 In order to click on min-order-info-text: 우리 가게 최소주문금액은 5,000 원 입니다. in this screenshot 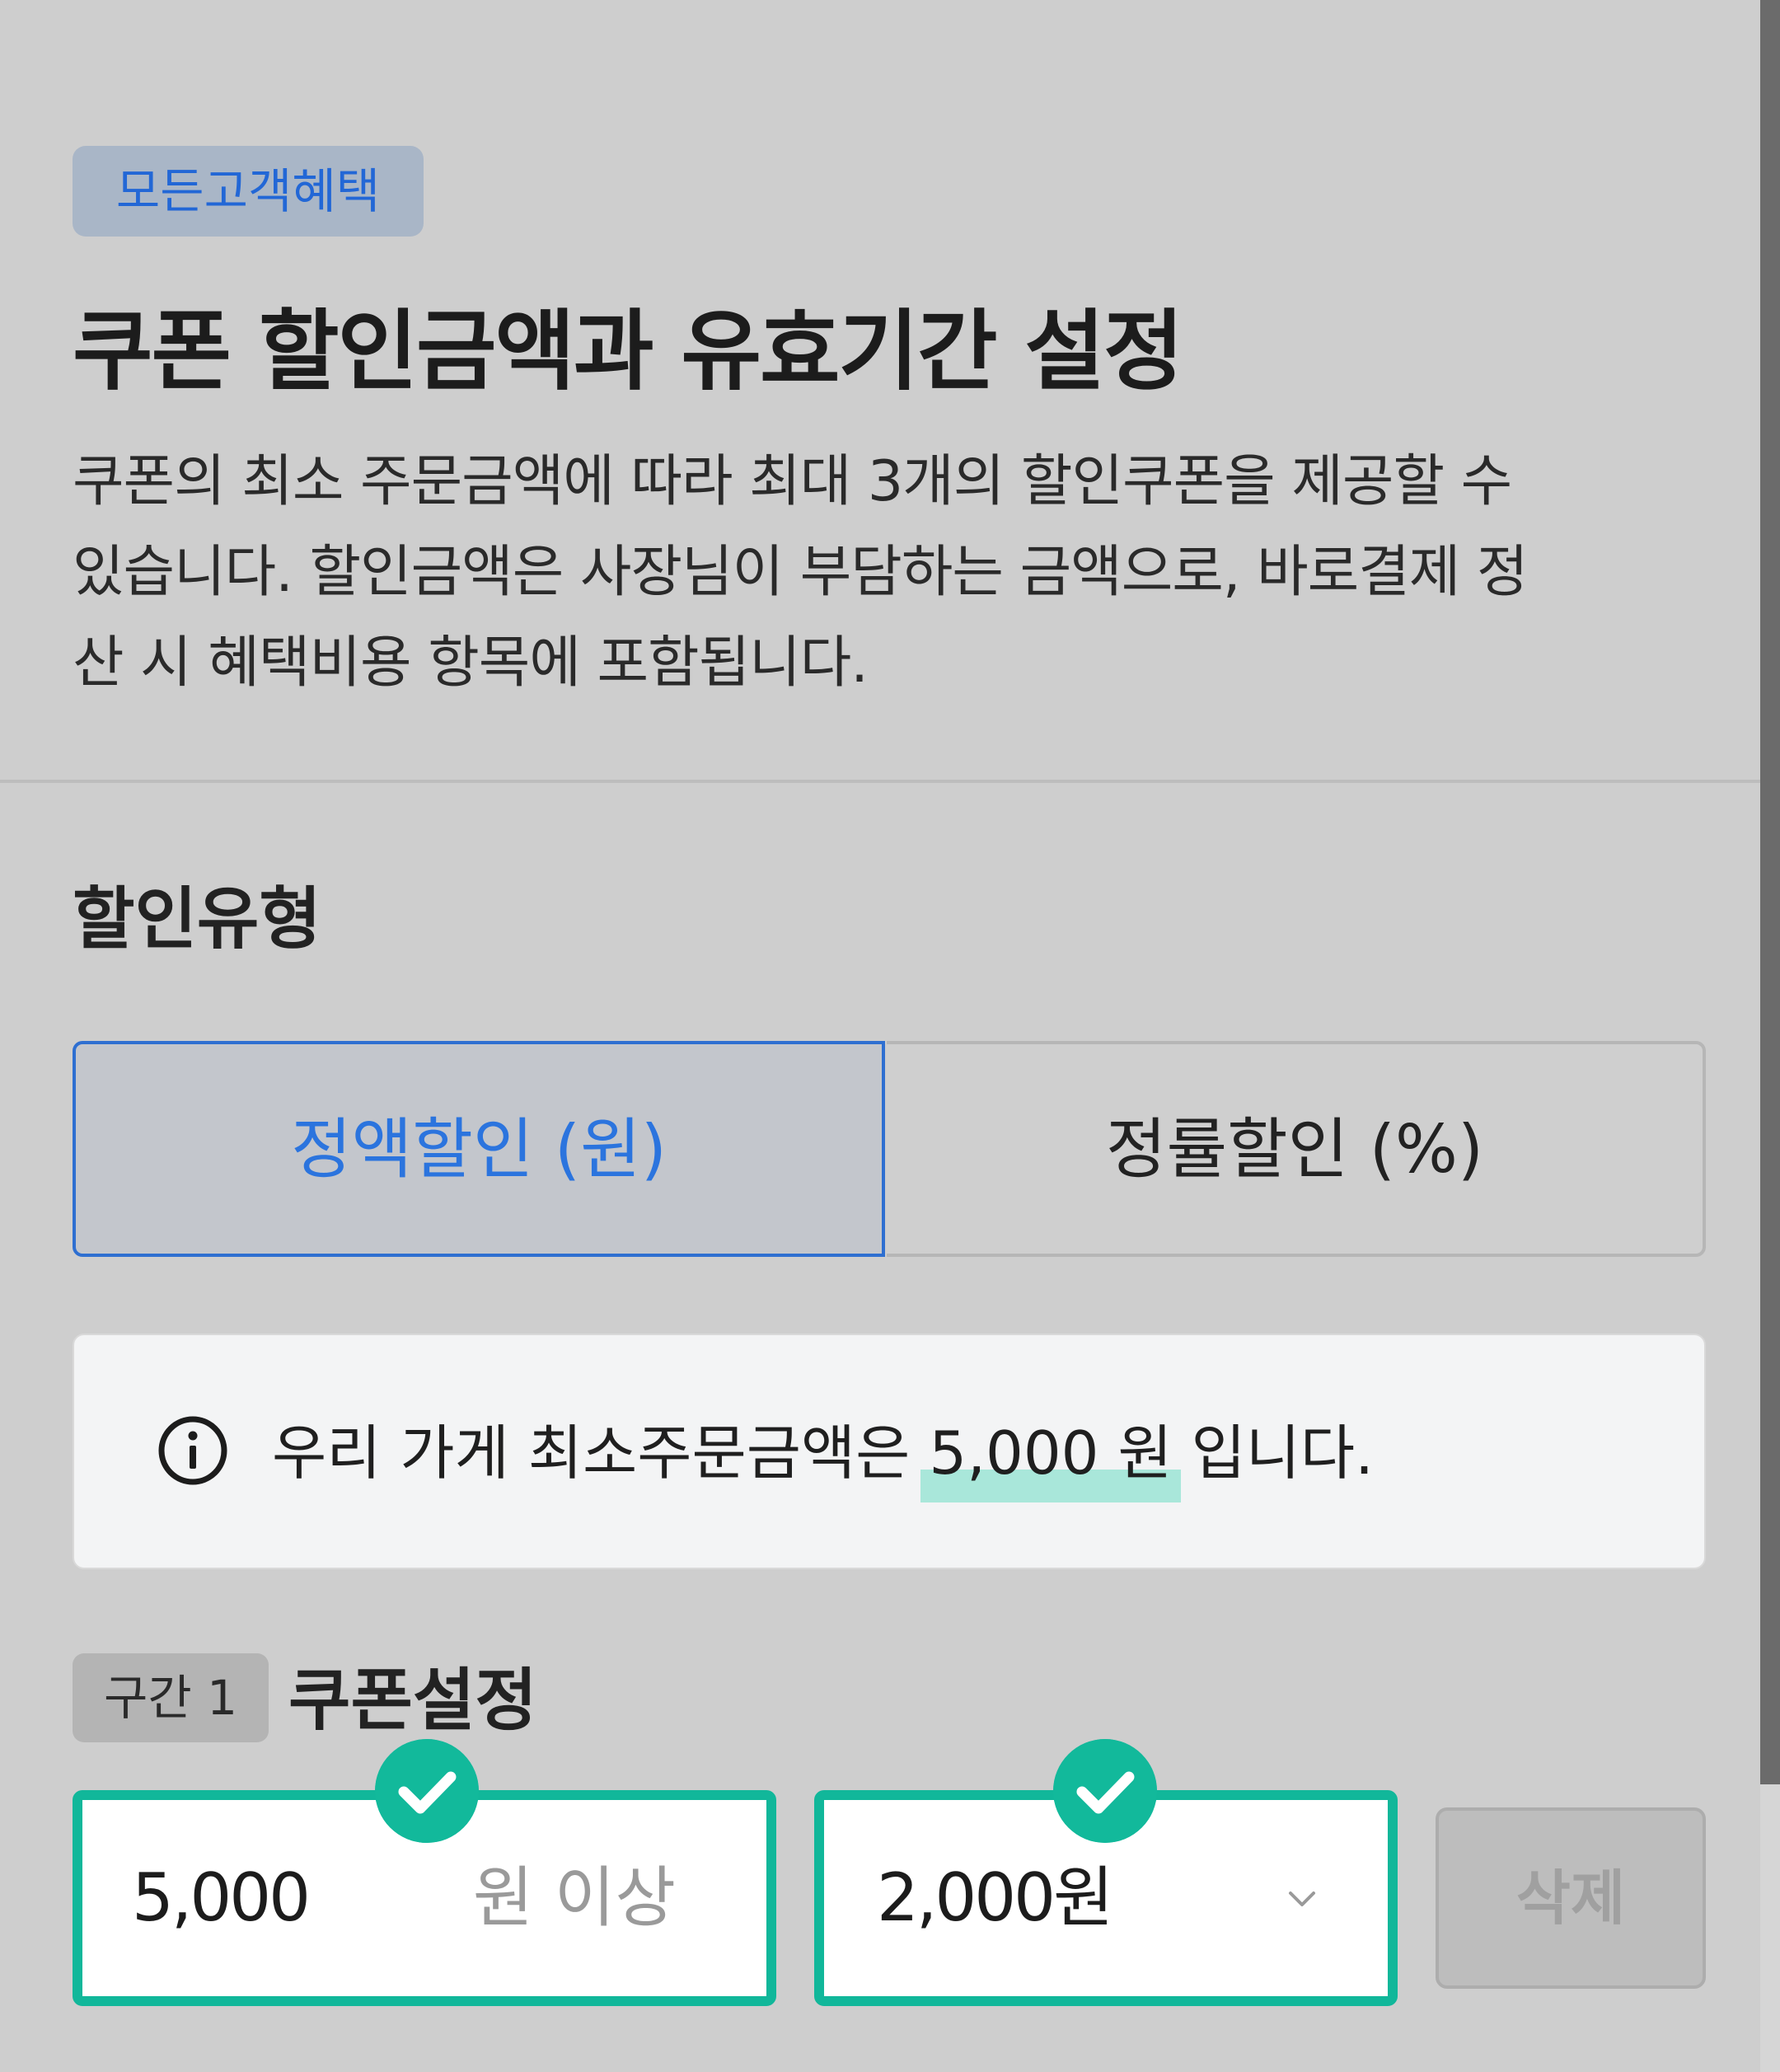, I will do `click(823, 1447)`.